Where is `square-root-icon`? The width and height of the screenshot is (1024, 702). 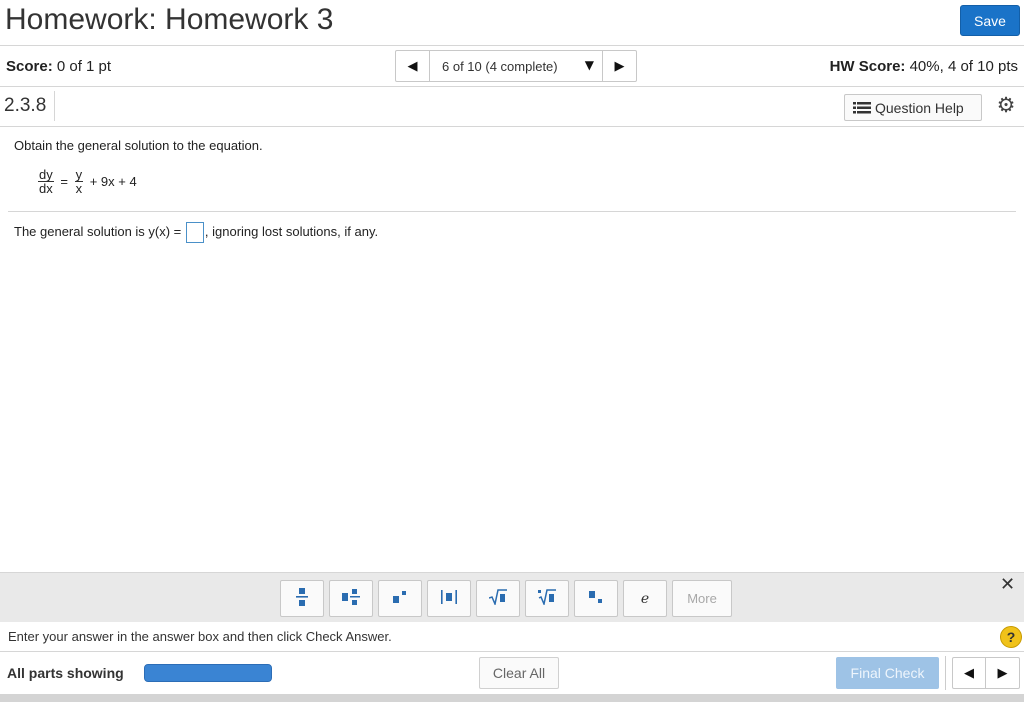 square-root-icon is located at coordinates (497, 597).